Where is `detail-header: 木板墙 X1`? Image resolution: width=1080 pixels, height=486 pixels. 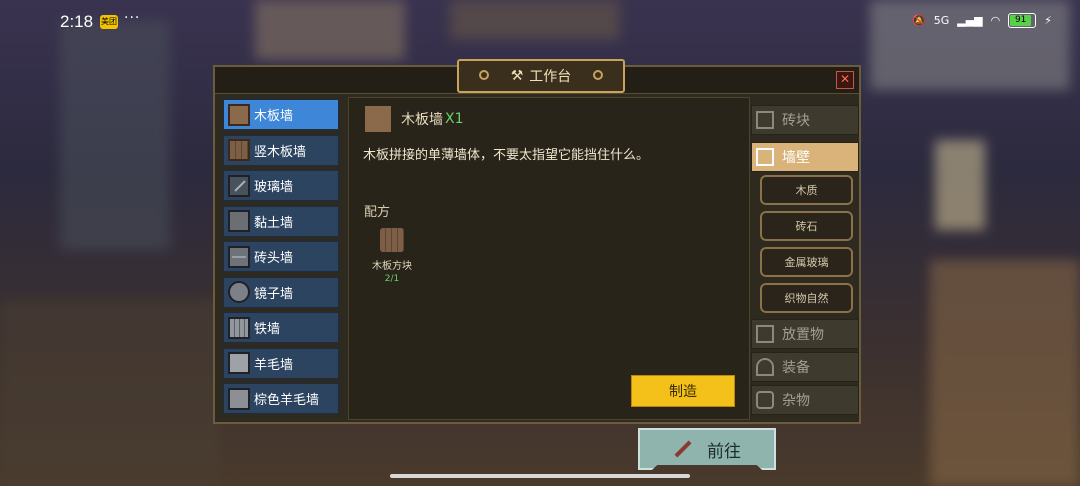 detail-header: 木板墙 X1 is located at coordinates (414, 119).